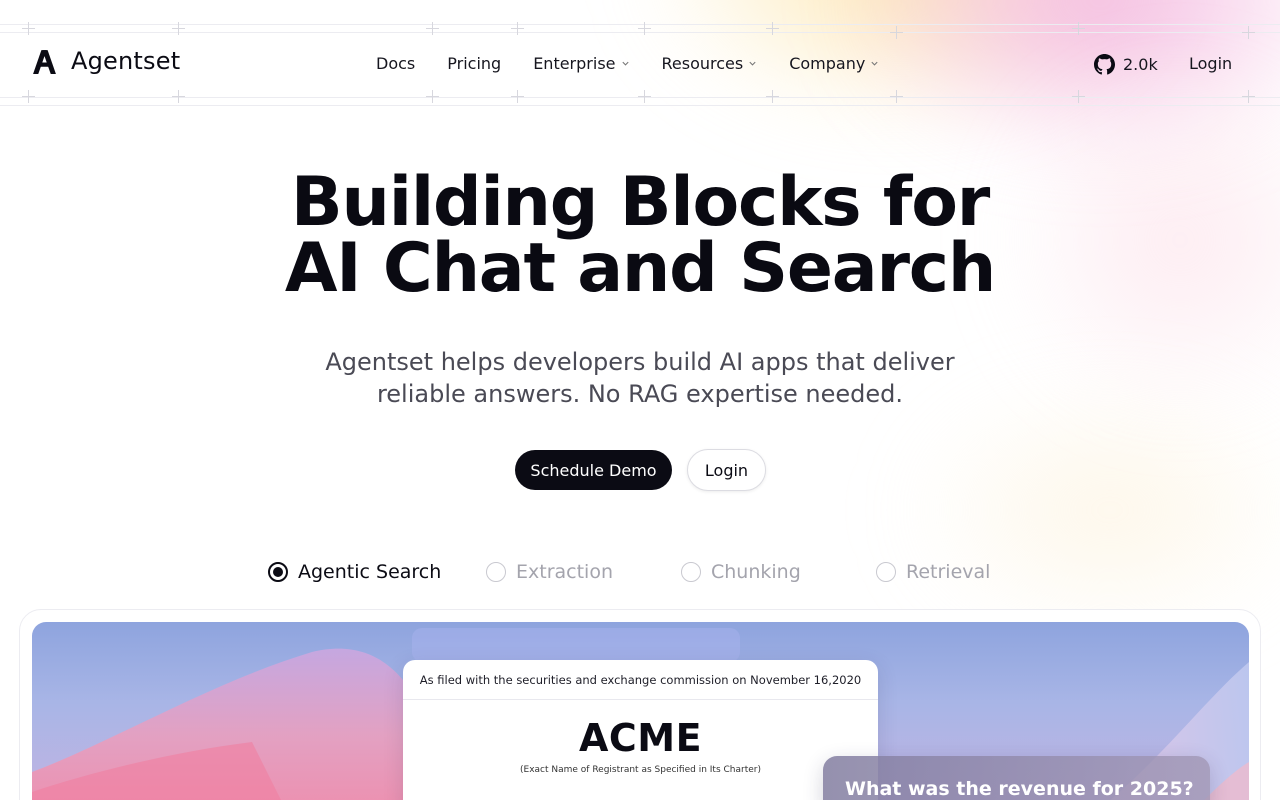 This screenshot has height=800, width=1280. What do you see at coordinates (640, 268) in the screenshot?
I see `hero-title-line: AI Chat and Search` at bounding box center [640, 268].